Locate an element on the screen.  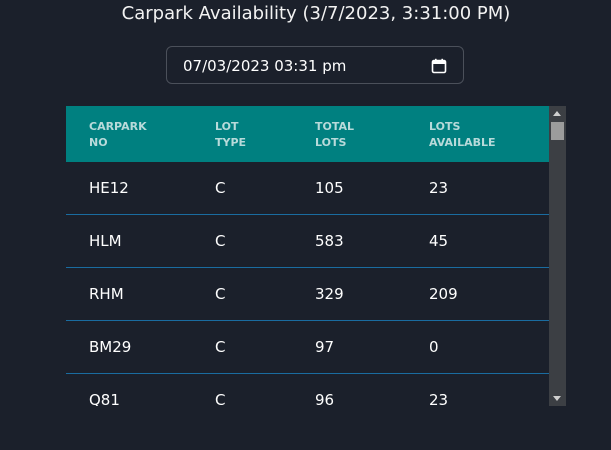
scrollbar-thumb is located at coordinates (557, 131).